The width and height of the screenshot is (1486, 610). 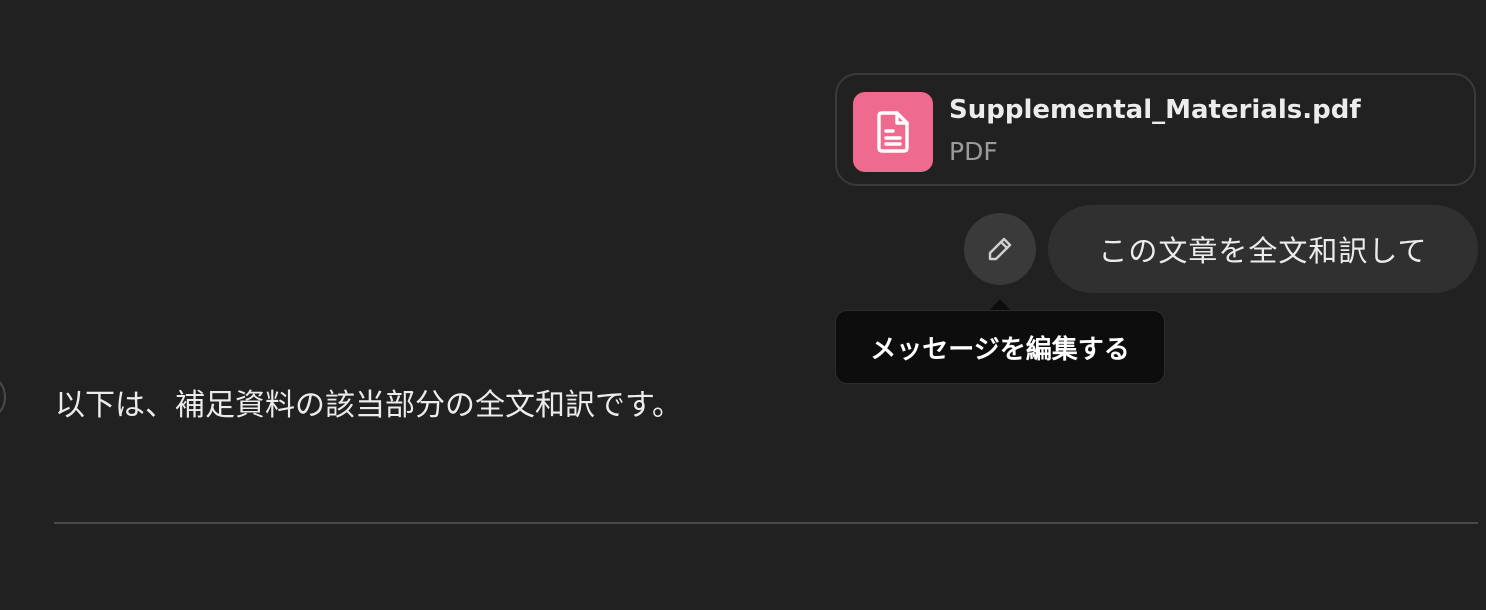 I want to click on edit-message-button, so click(x=1000, y=249).